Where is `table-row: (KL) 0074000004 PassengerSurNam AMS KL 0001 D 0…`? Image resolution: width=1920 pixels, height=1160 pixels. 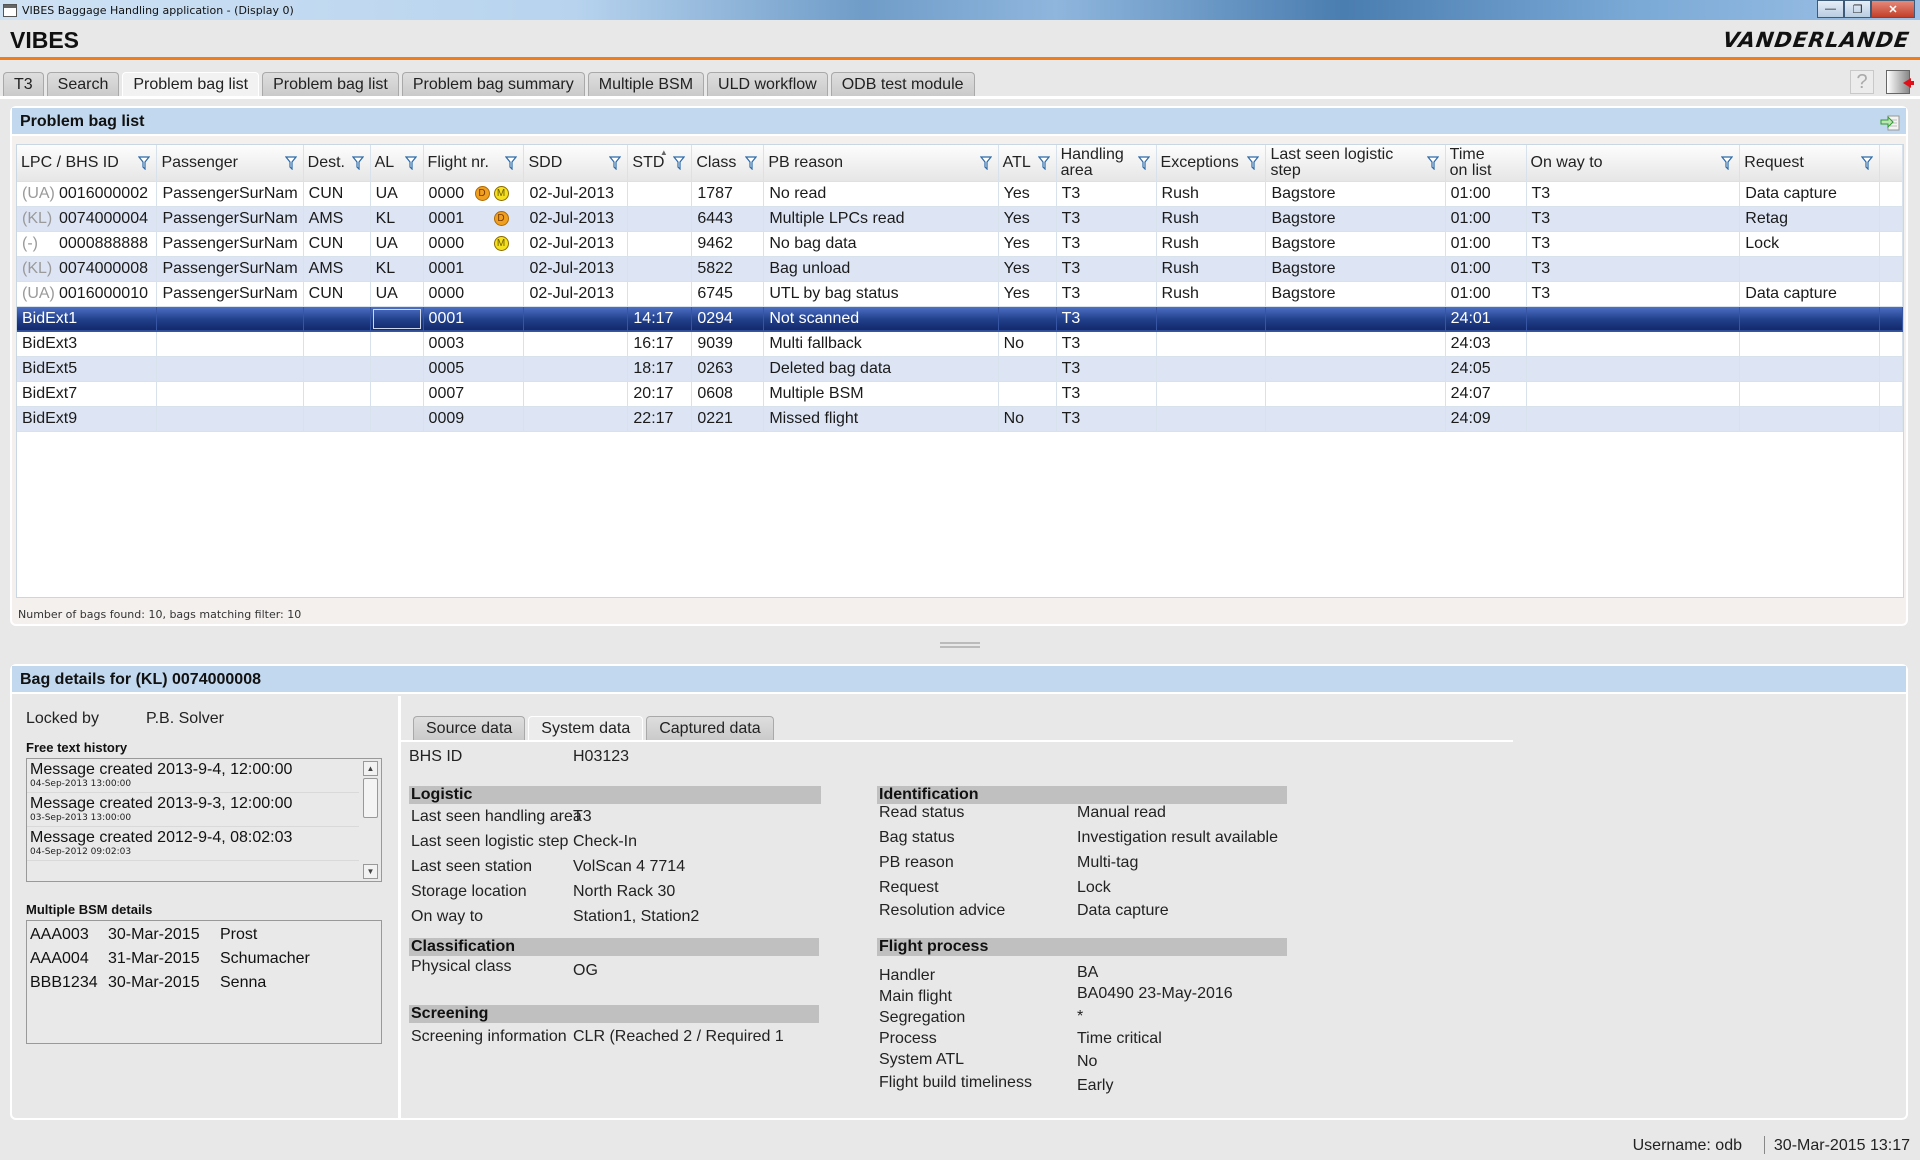
table-row: (KL) 0074000004 PassengerSurNam AMS KL 0001 D 0… is located at coordinates (960, 219).